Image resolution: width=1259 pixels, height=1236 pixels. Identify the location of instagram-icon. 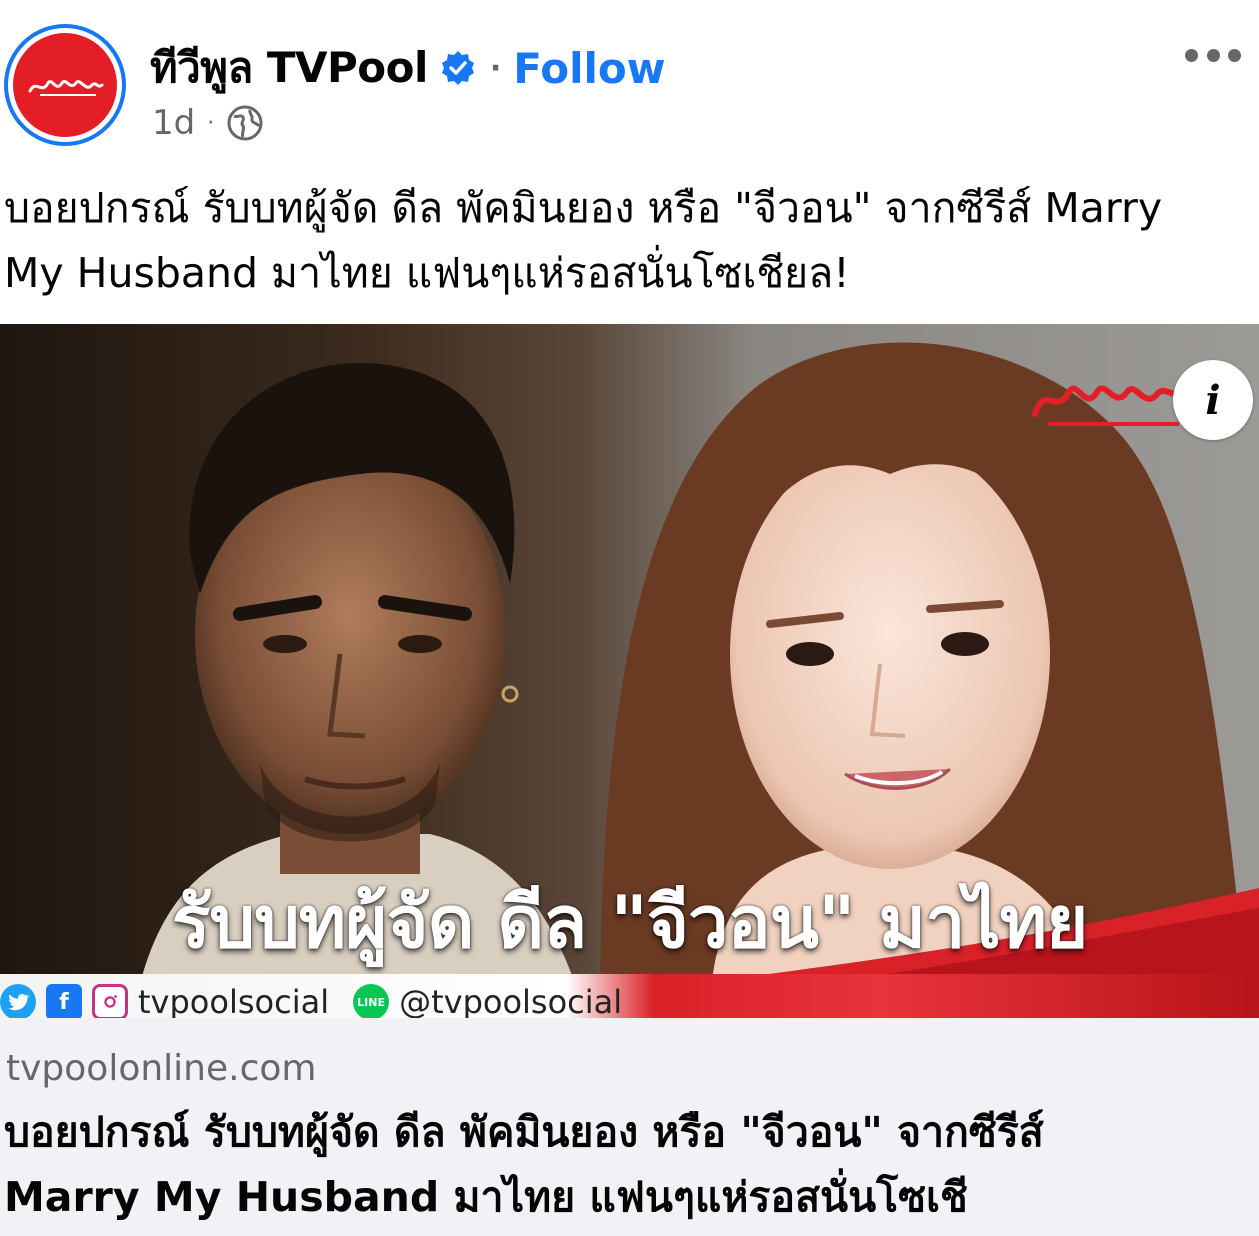
(110, 1001).